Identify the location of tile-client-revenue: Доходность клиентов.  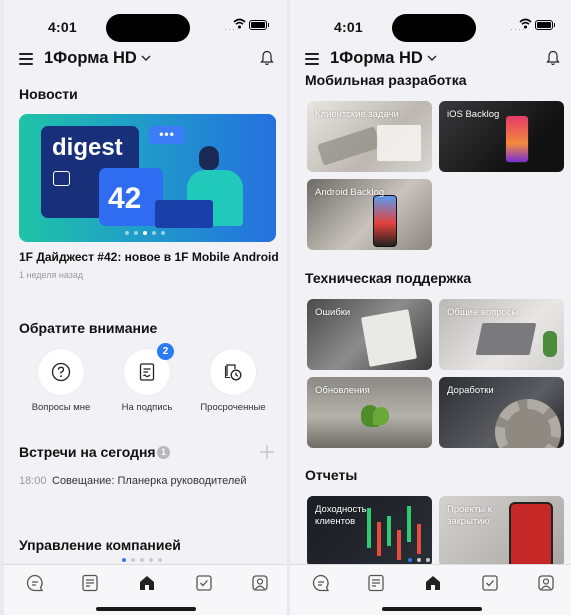
(369, 531).